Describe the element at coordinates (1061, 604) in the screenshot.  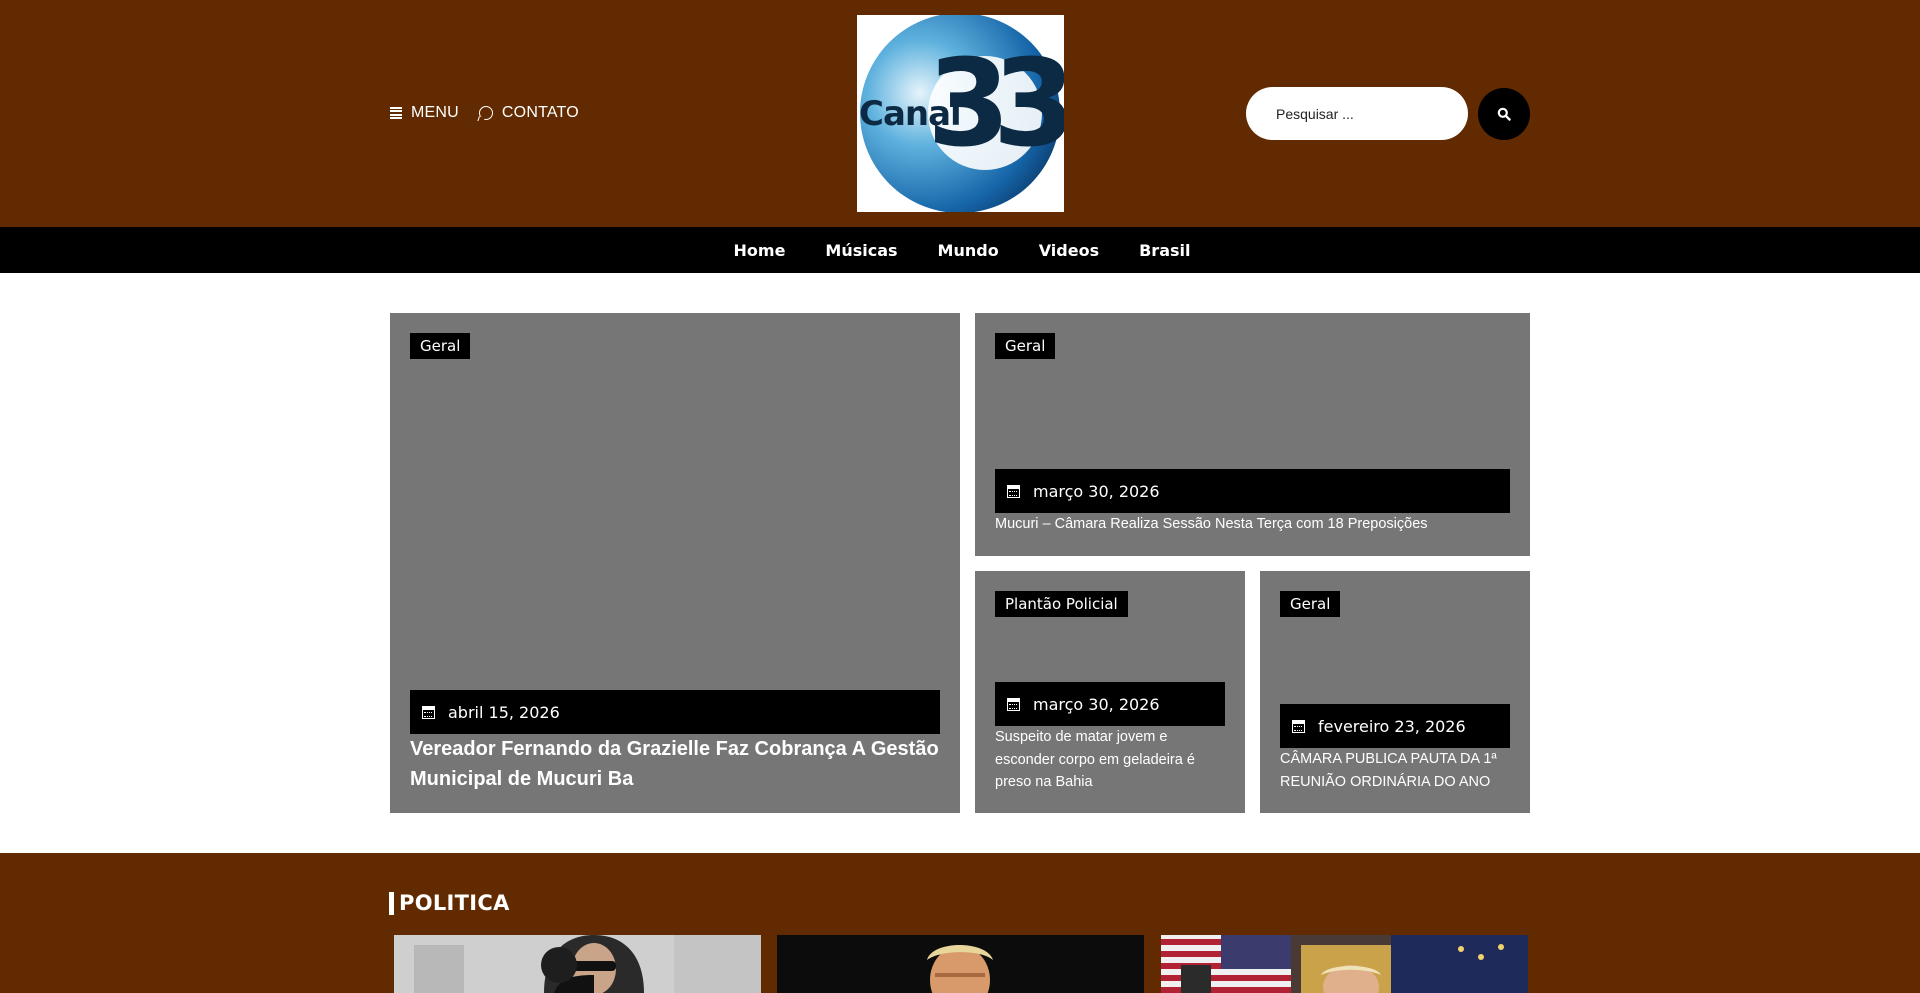
I see `category-badge: Plantão Policial` at that location.